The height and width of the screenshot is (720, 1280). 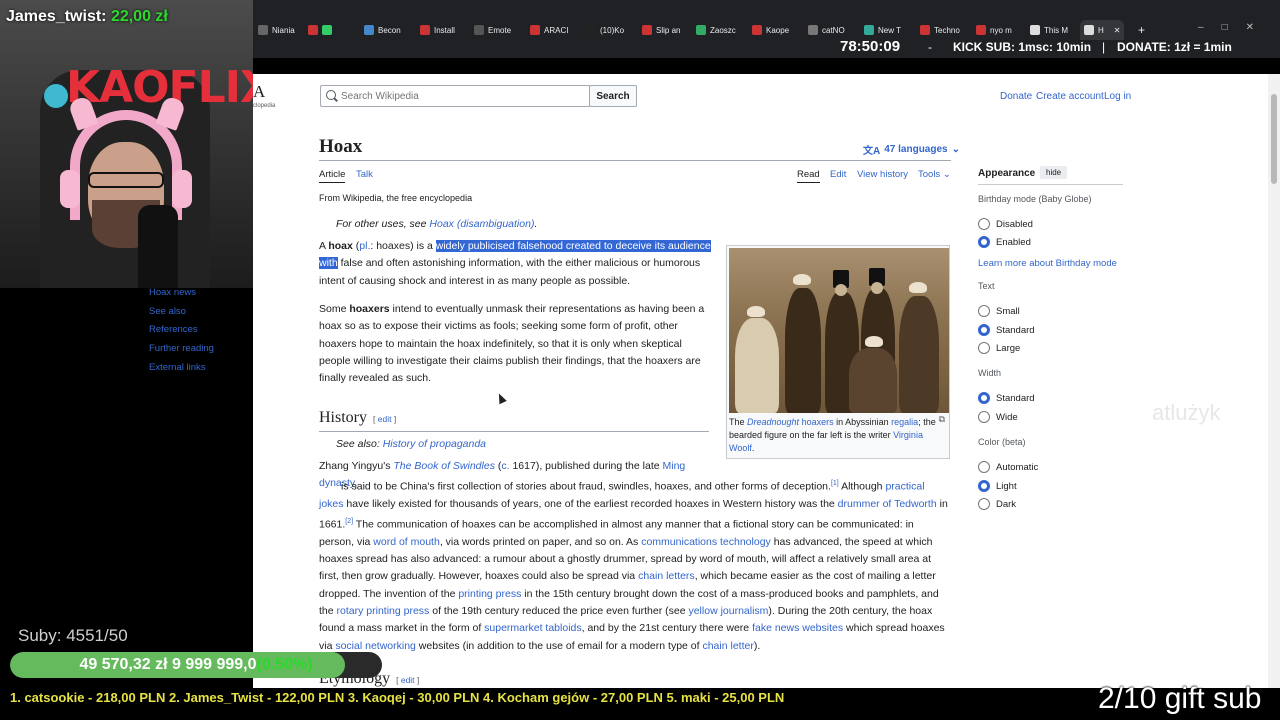 What do you see at coordinates (177, 367) in the screenshot?
I see `toc-item-external-links: External links` at bounding box center [177, 367].